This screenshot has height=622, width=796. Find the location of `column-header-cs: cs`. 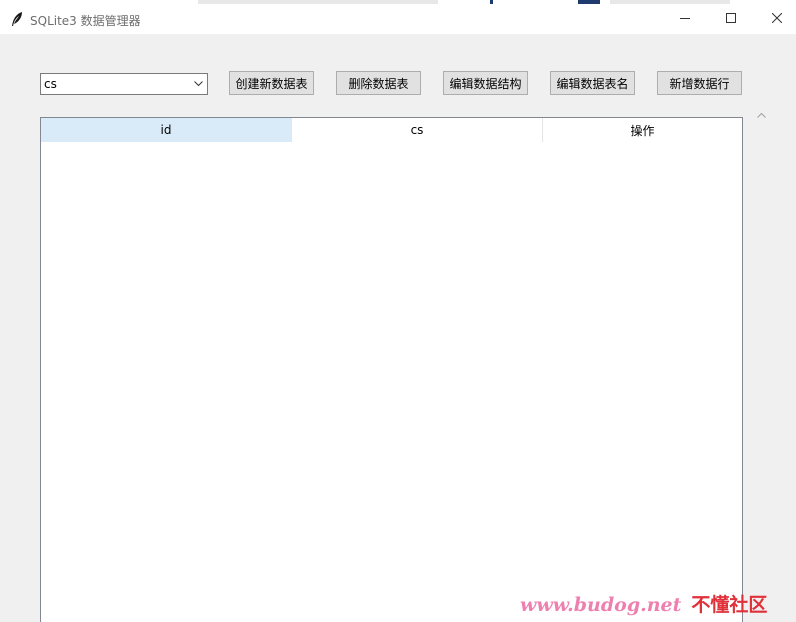

column-header-cs: cs is located at coordinates (416, 130).